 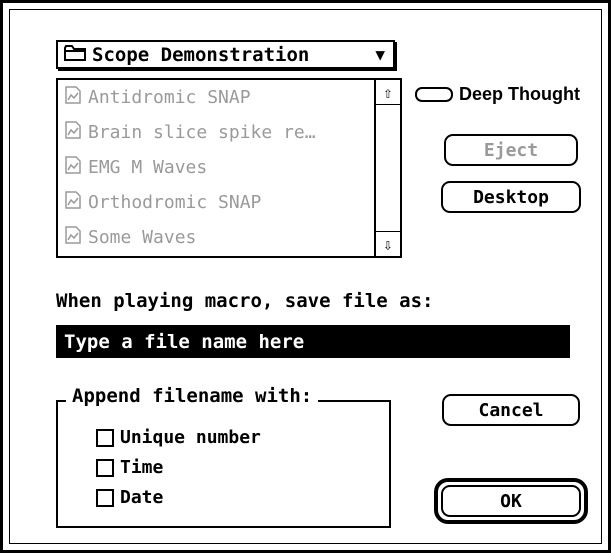 I want to click on list-item: Orthodromic SNAP, so click(x=217, y=202).